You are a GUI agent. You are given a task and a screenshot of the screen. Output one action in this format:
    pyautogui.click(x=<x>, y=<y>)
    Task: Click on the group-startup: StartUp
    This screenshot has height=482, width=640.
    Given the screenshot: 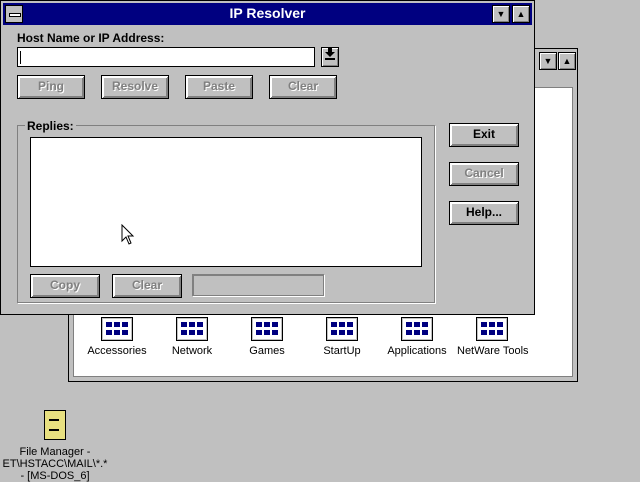 What is the action you would take?
    pyautogui.click(x=342, y=337)
    